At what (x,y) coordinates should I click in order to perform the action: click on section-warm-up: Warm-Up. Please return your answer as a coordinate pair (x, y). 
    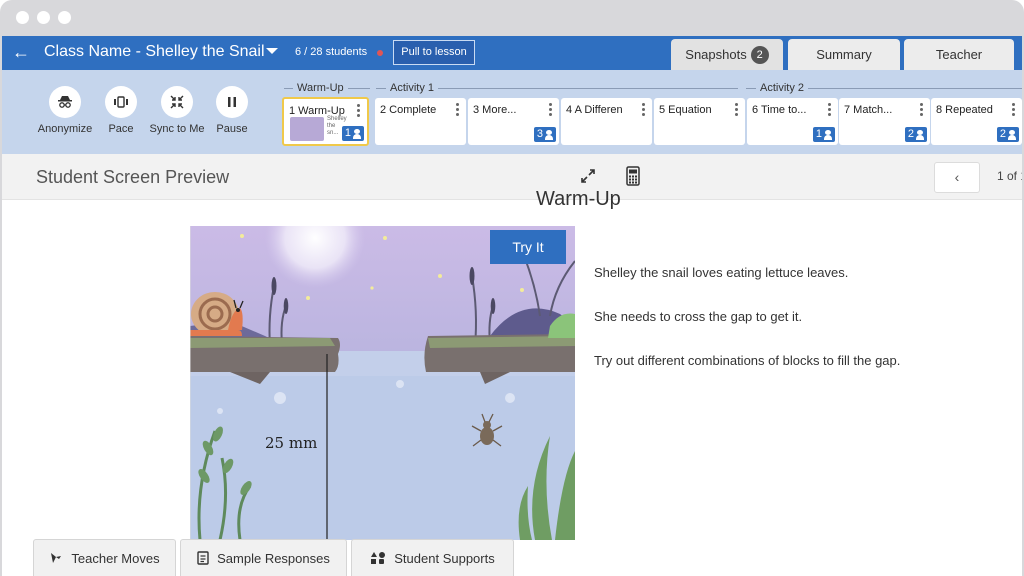
    Looking at the image, I should click on (320, 88).